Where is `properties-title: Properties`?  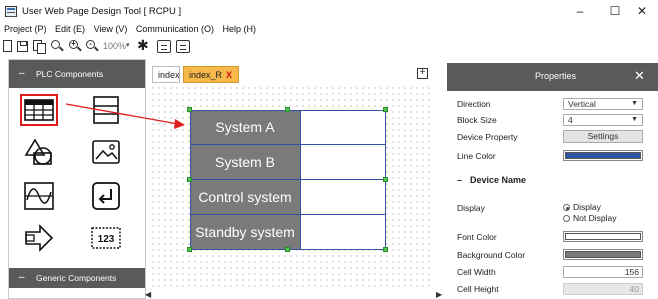
properties-title: Properties is located at coordinates (556, 76).